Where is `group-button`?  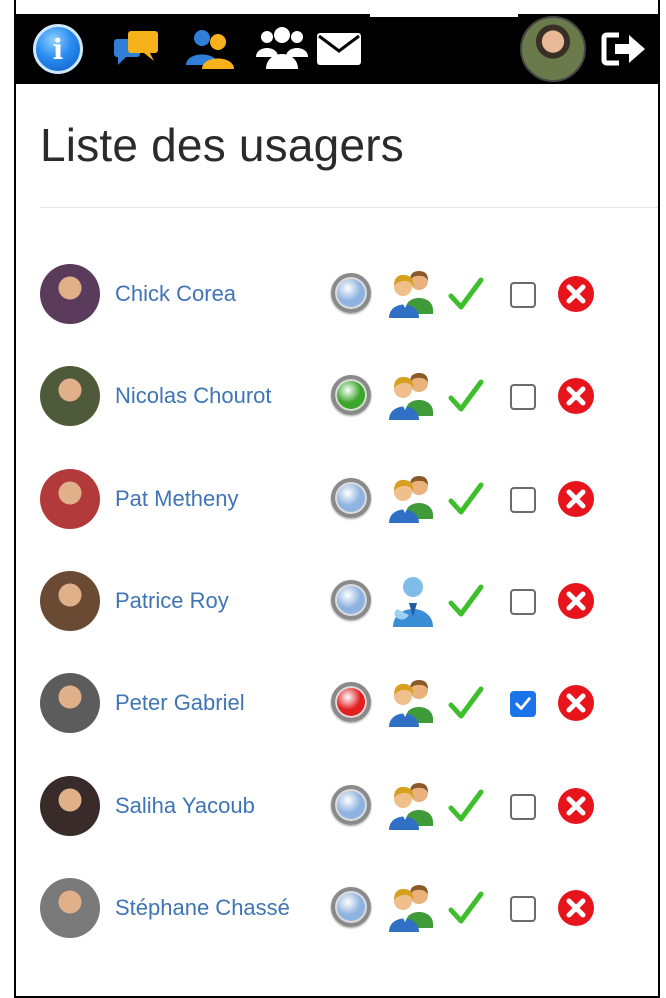 group-button is located at coordinates (282, 49).